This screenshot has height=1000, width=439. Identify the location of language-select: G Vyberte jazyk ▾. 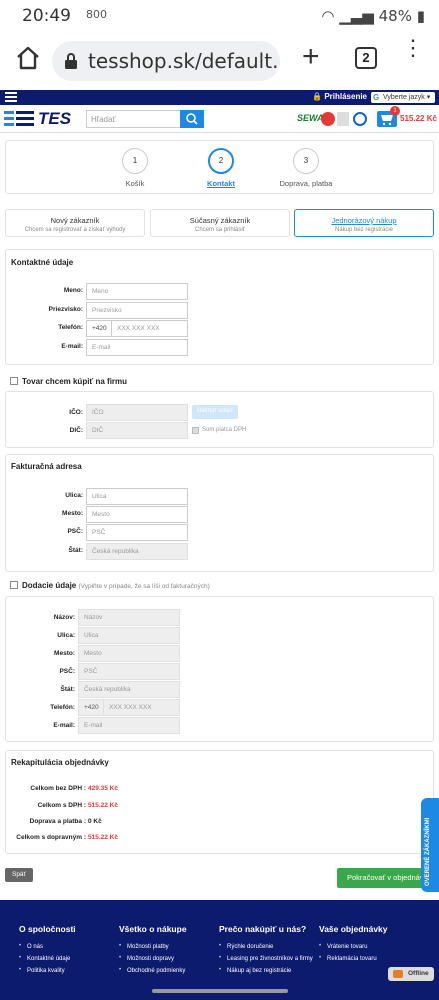
(403, 97).